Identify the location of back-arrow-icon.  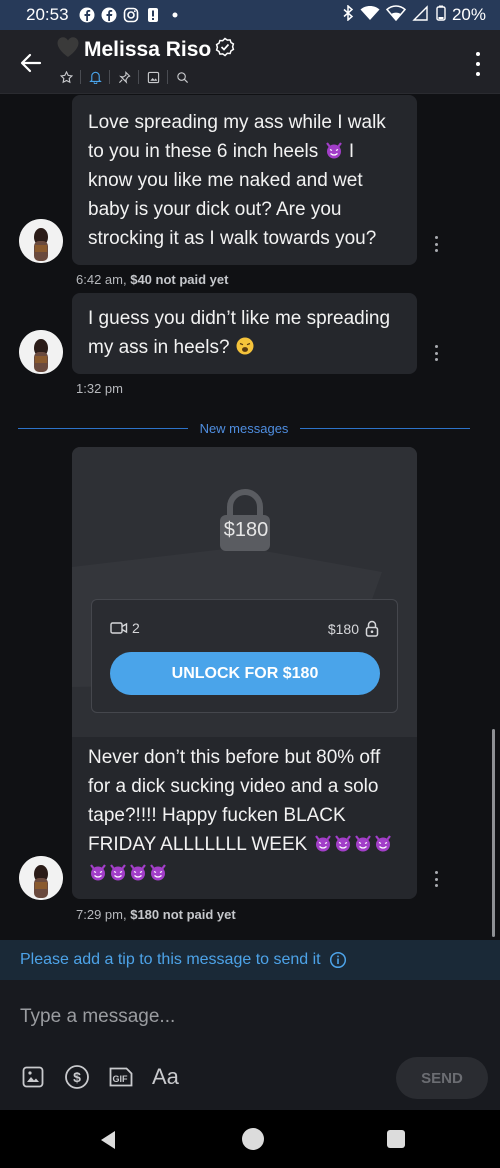
(31, 63).